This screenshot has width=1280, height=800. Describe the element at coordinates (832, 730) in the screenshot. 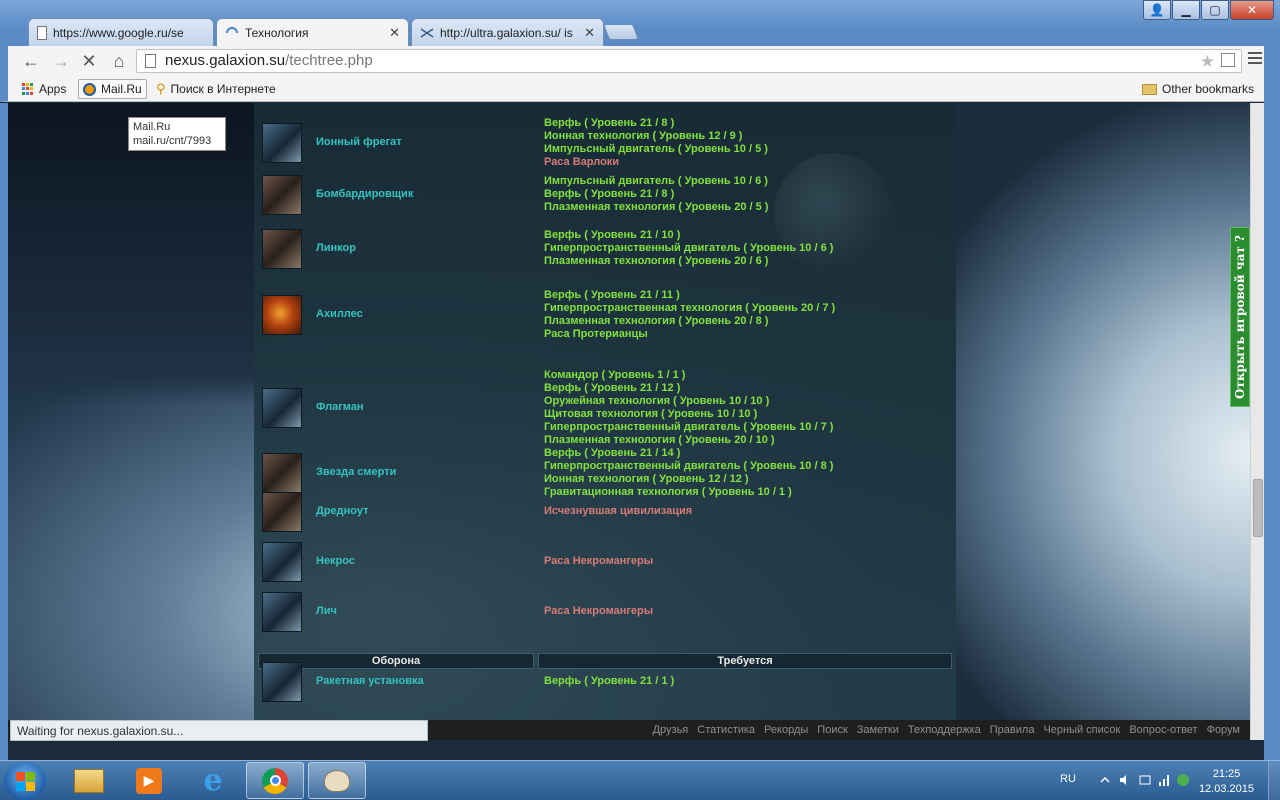

I see `footer-link: Поиск` at that location.